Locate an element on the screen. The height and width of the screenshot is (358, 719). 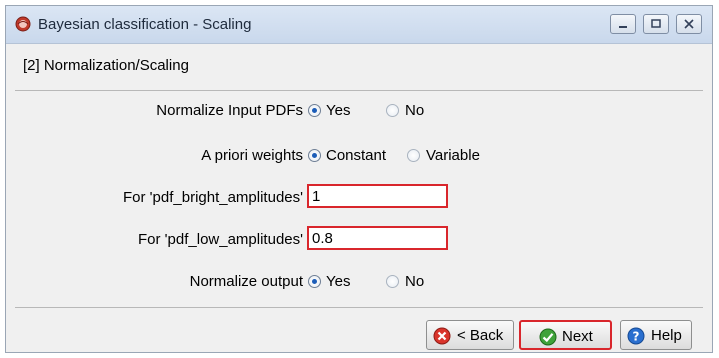
normalize-output-yes-label: Yes is located at coordinates (338, 281).